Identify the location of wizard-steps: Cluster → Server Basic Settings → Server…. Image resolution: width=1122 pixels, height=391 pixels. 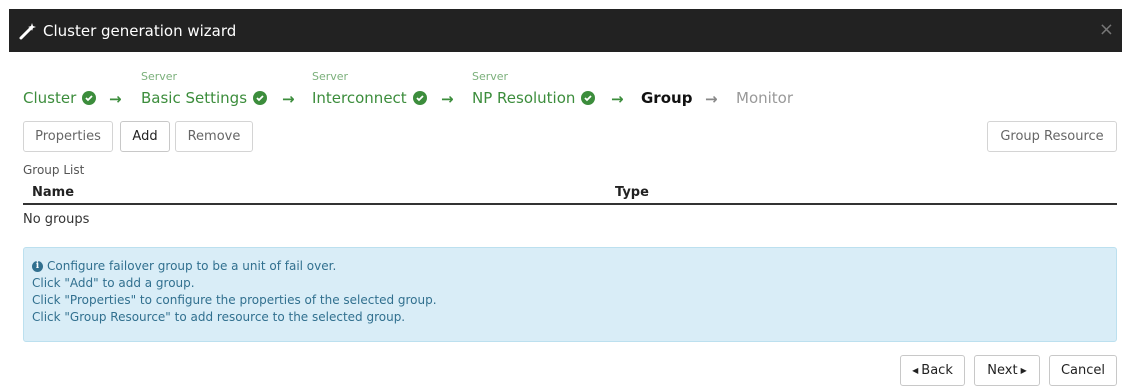
(523, 91).